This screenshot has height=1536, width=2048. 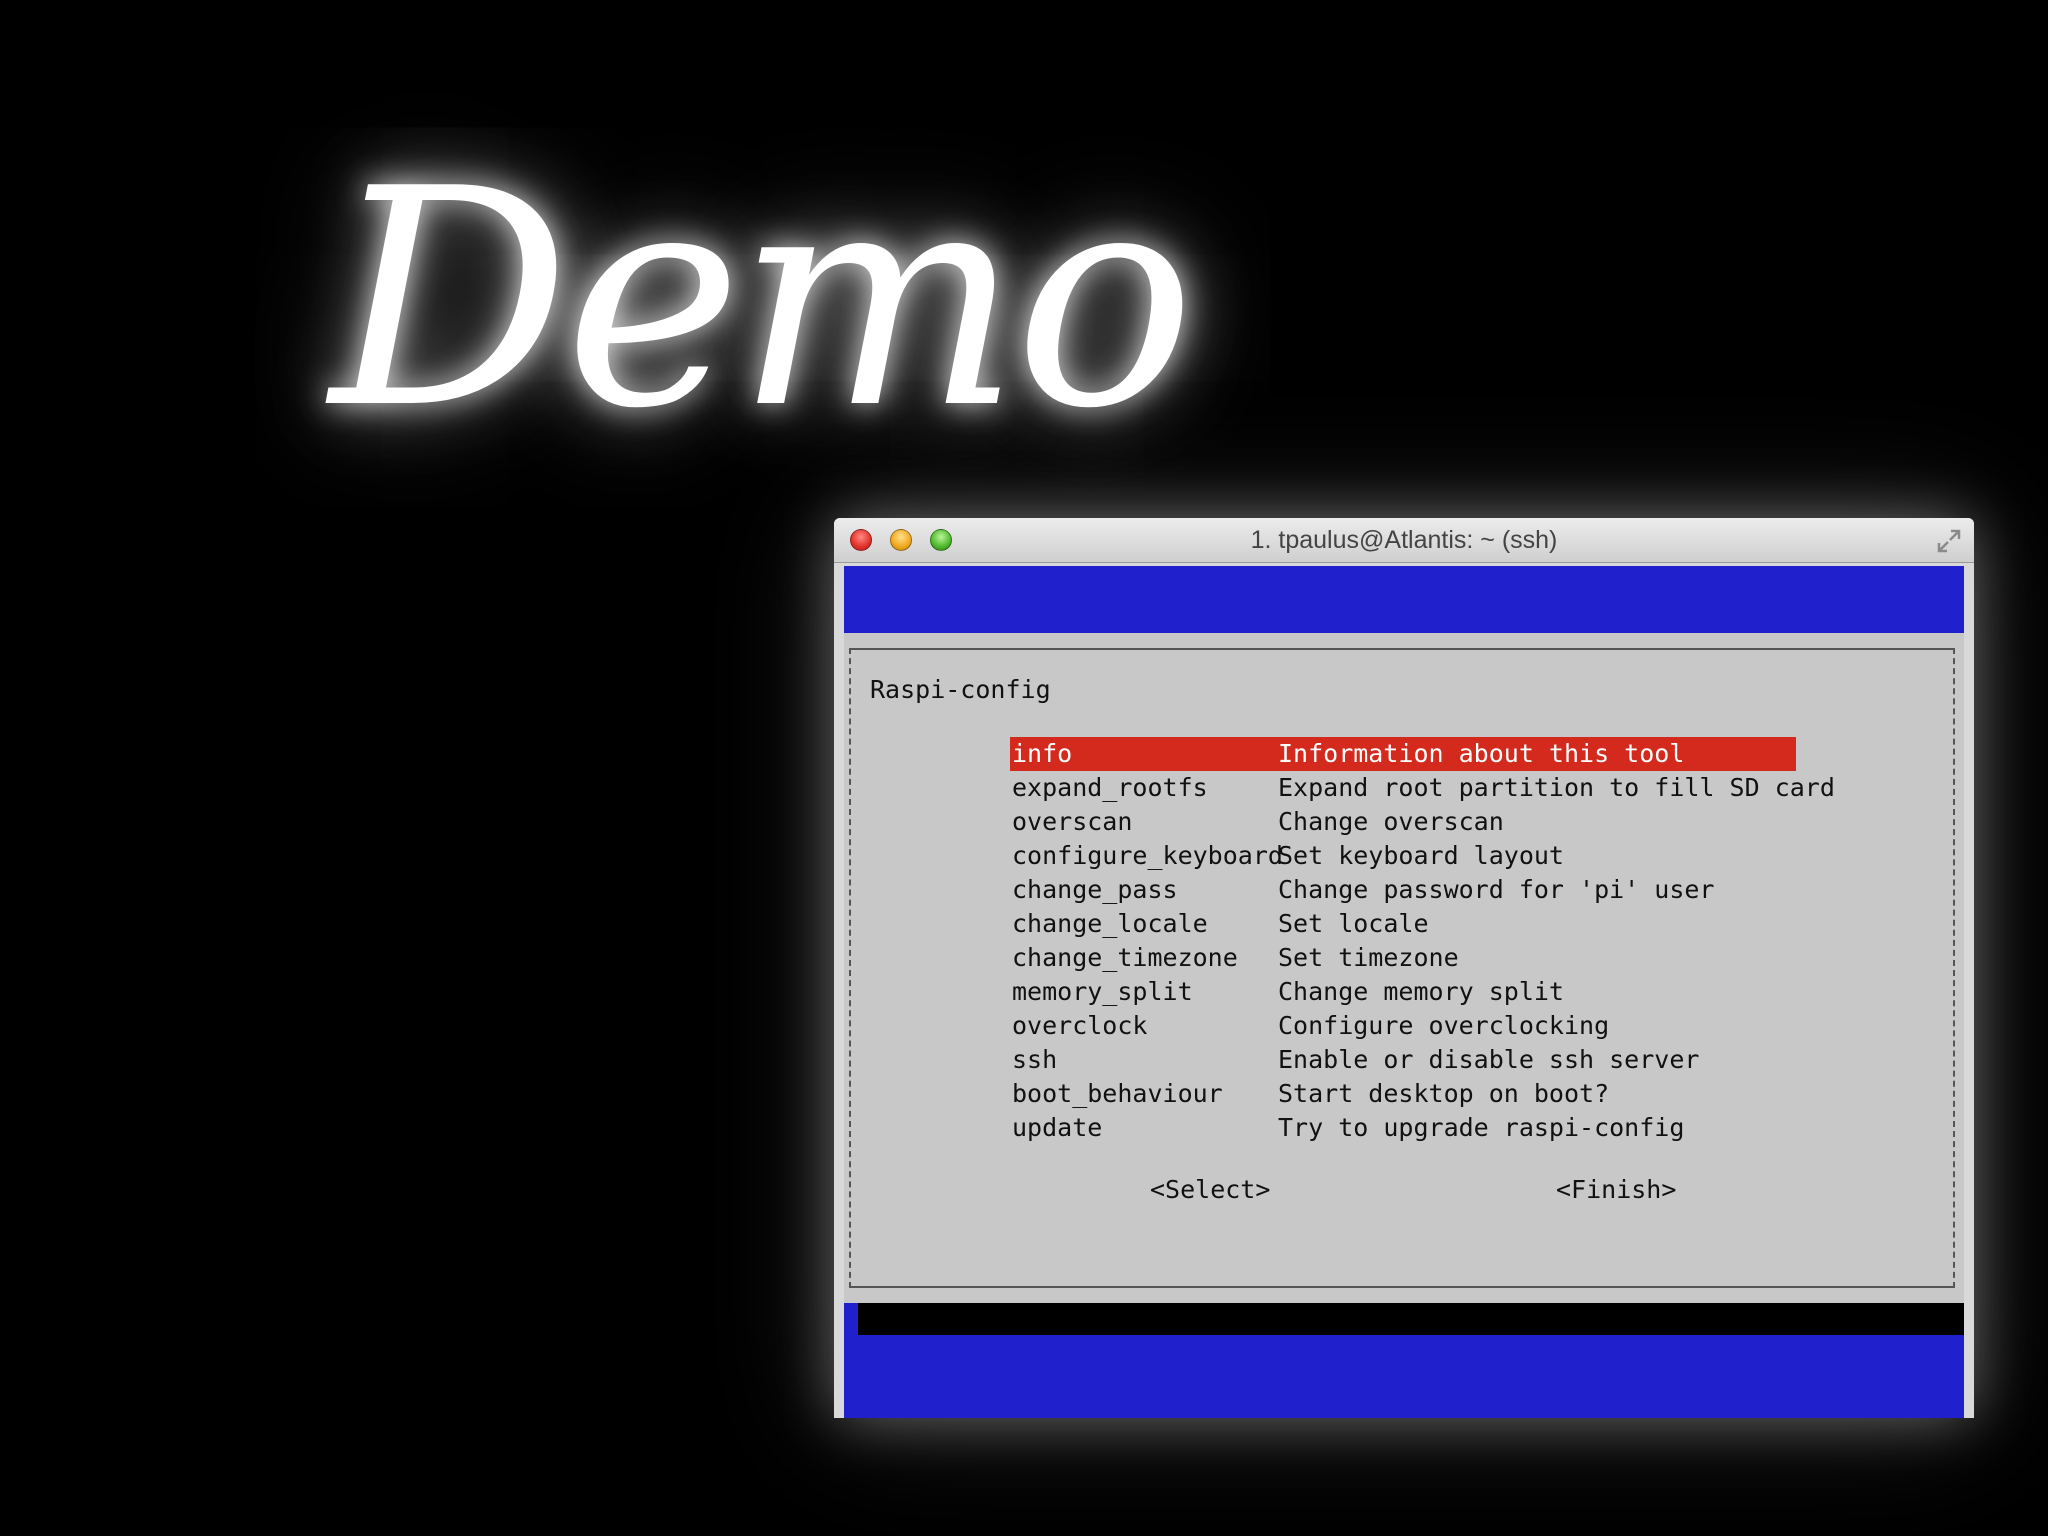 What do you see at coordinates (1481, 1127) in the screenshot?
I see `menu-item-description: Try to upgrade raspi-config` at bounding box center [1481, 1127].